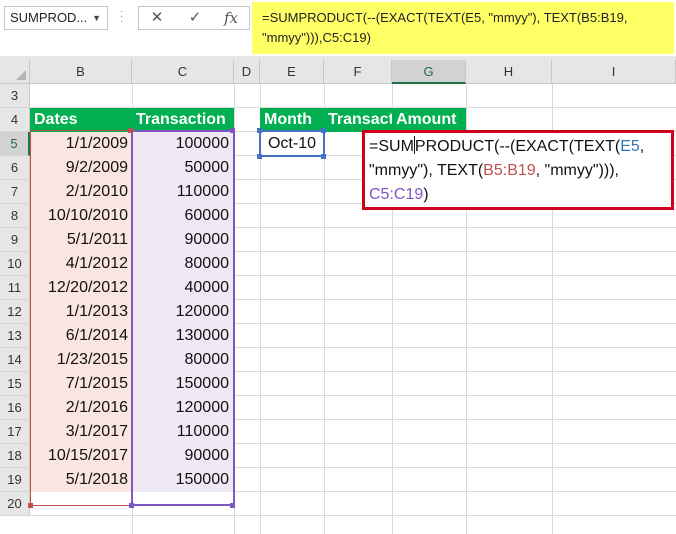 This screenshot has width=676, height=534. Describe the element at coordinates (517, 146) in the screenshot. I see `formula-text: PRODUCT(--(EXACT(TEXT(` at that location.